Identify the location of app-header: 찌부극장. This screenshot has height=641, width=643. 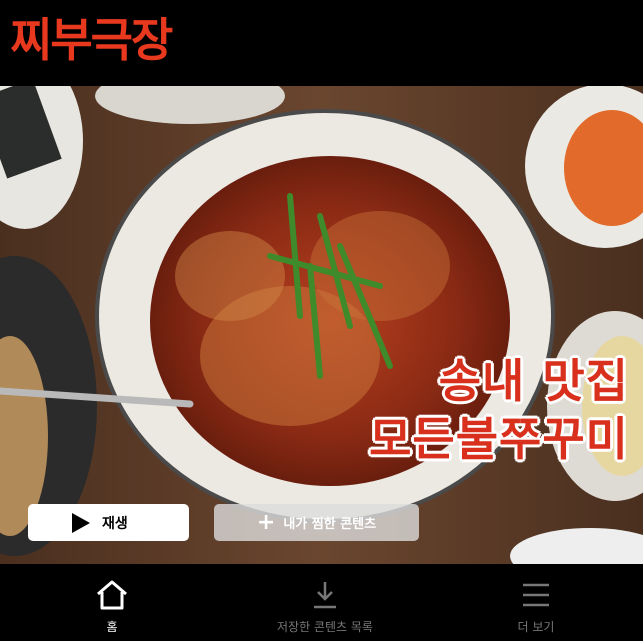
(321, 43).